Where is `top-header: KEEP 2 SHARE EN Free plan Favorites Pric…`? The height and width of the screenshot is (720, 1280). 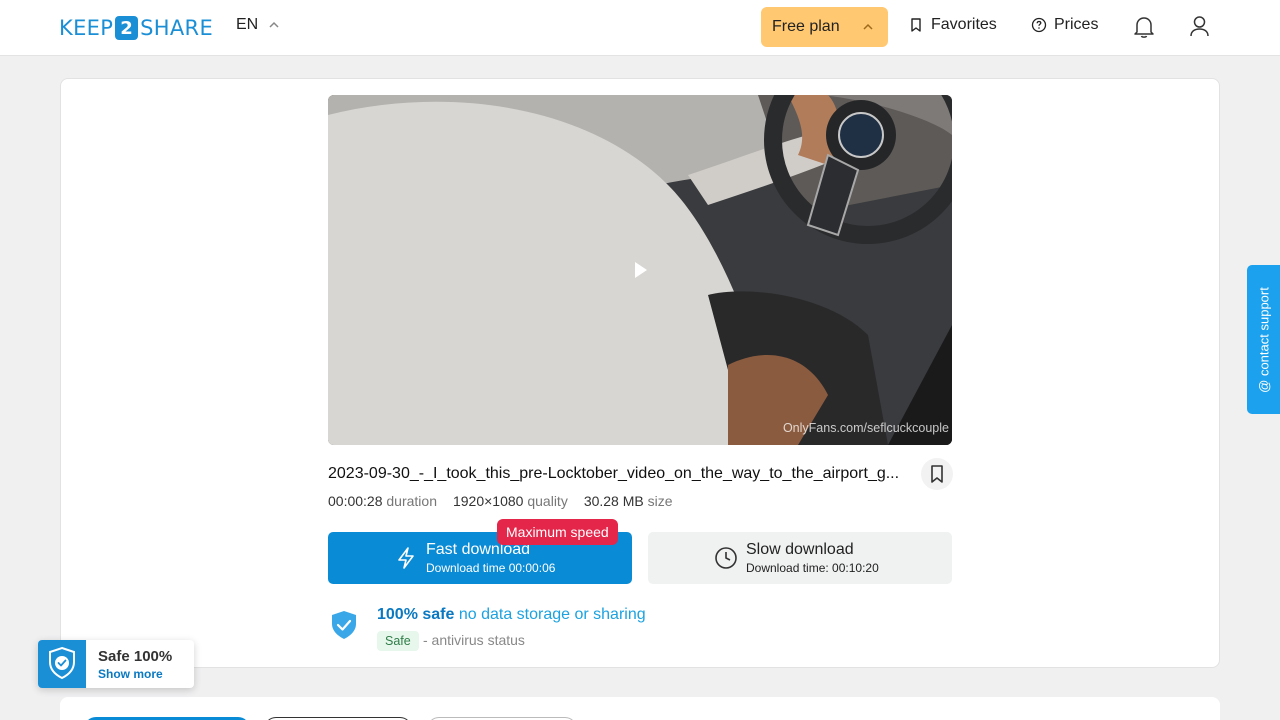
top-header: KEEP 2 SHARE EN Free plan Favorites Pric… is located at coordinates (640, 28).